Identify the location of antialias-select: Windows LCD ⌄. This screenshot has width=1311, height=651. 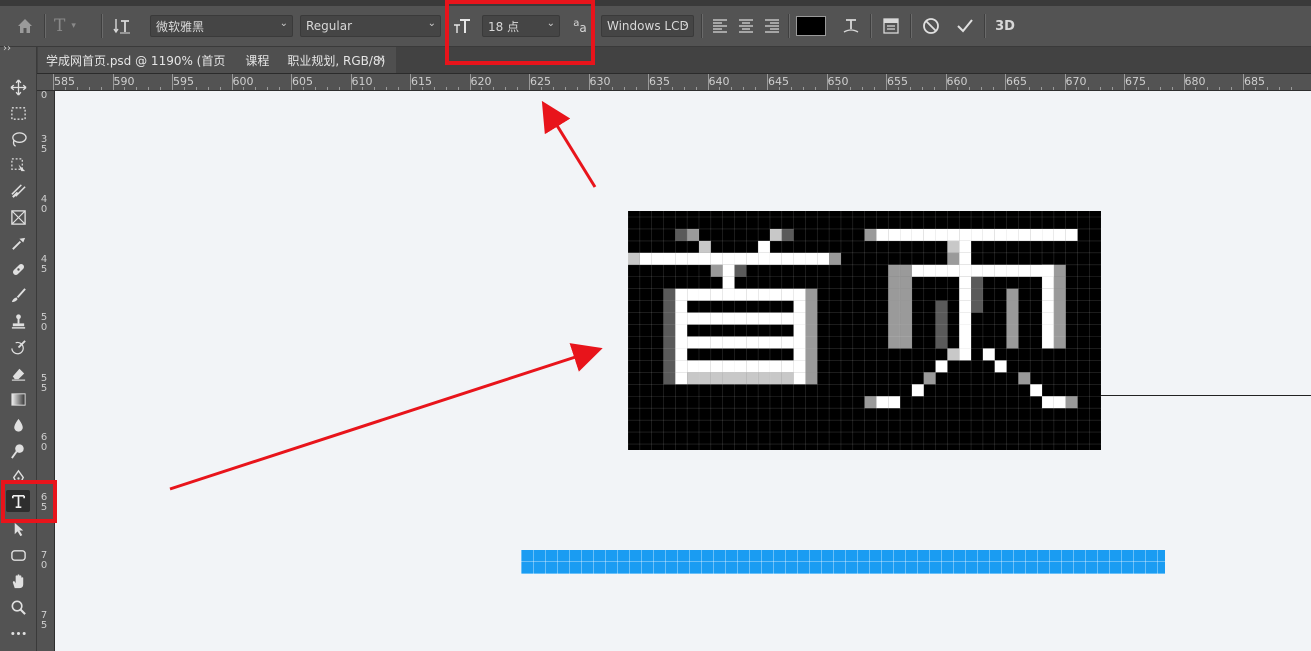
(647, 26).